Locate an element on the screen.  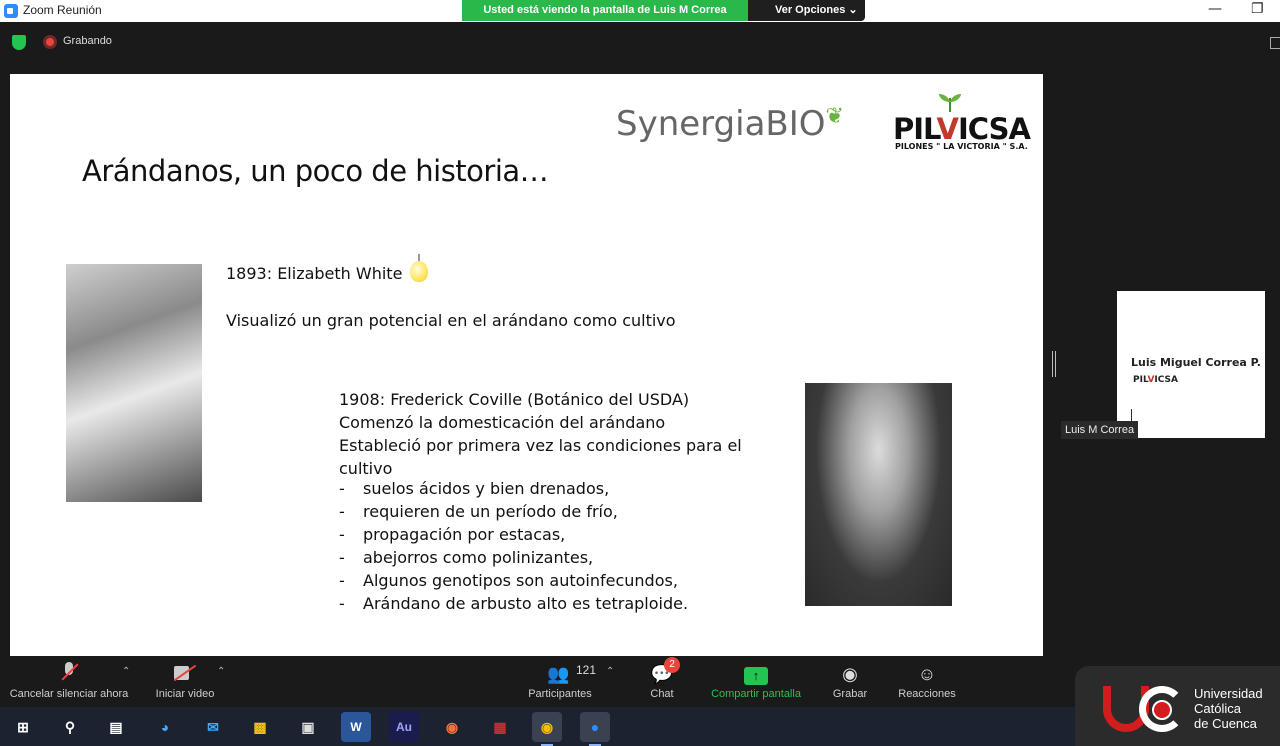
video-options-caret: ⌃ is located at coordinates (221, 671).